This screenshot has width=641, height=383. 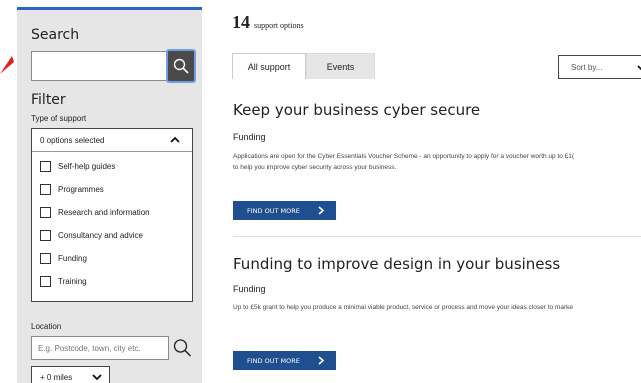 I want to click on tab-all-support: All support, so click(x=269, y=66).